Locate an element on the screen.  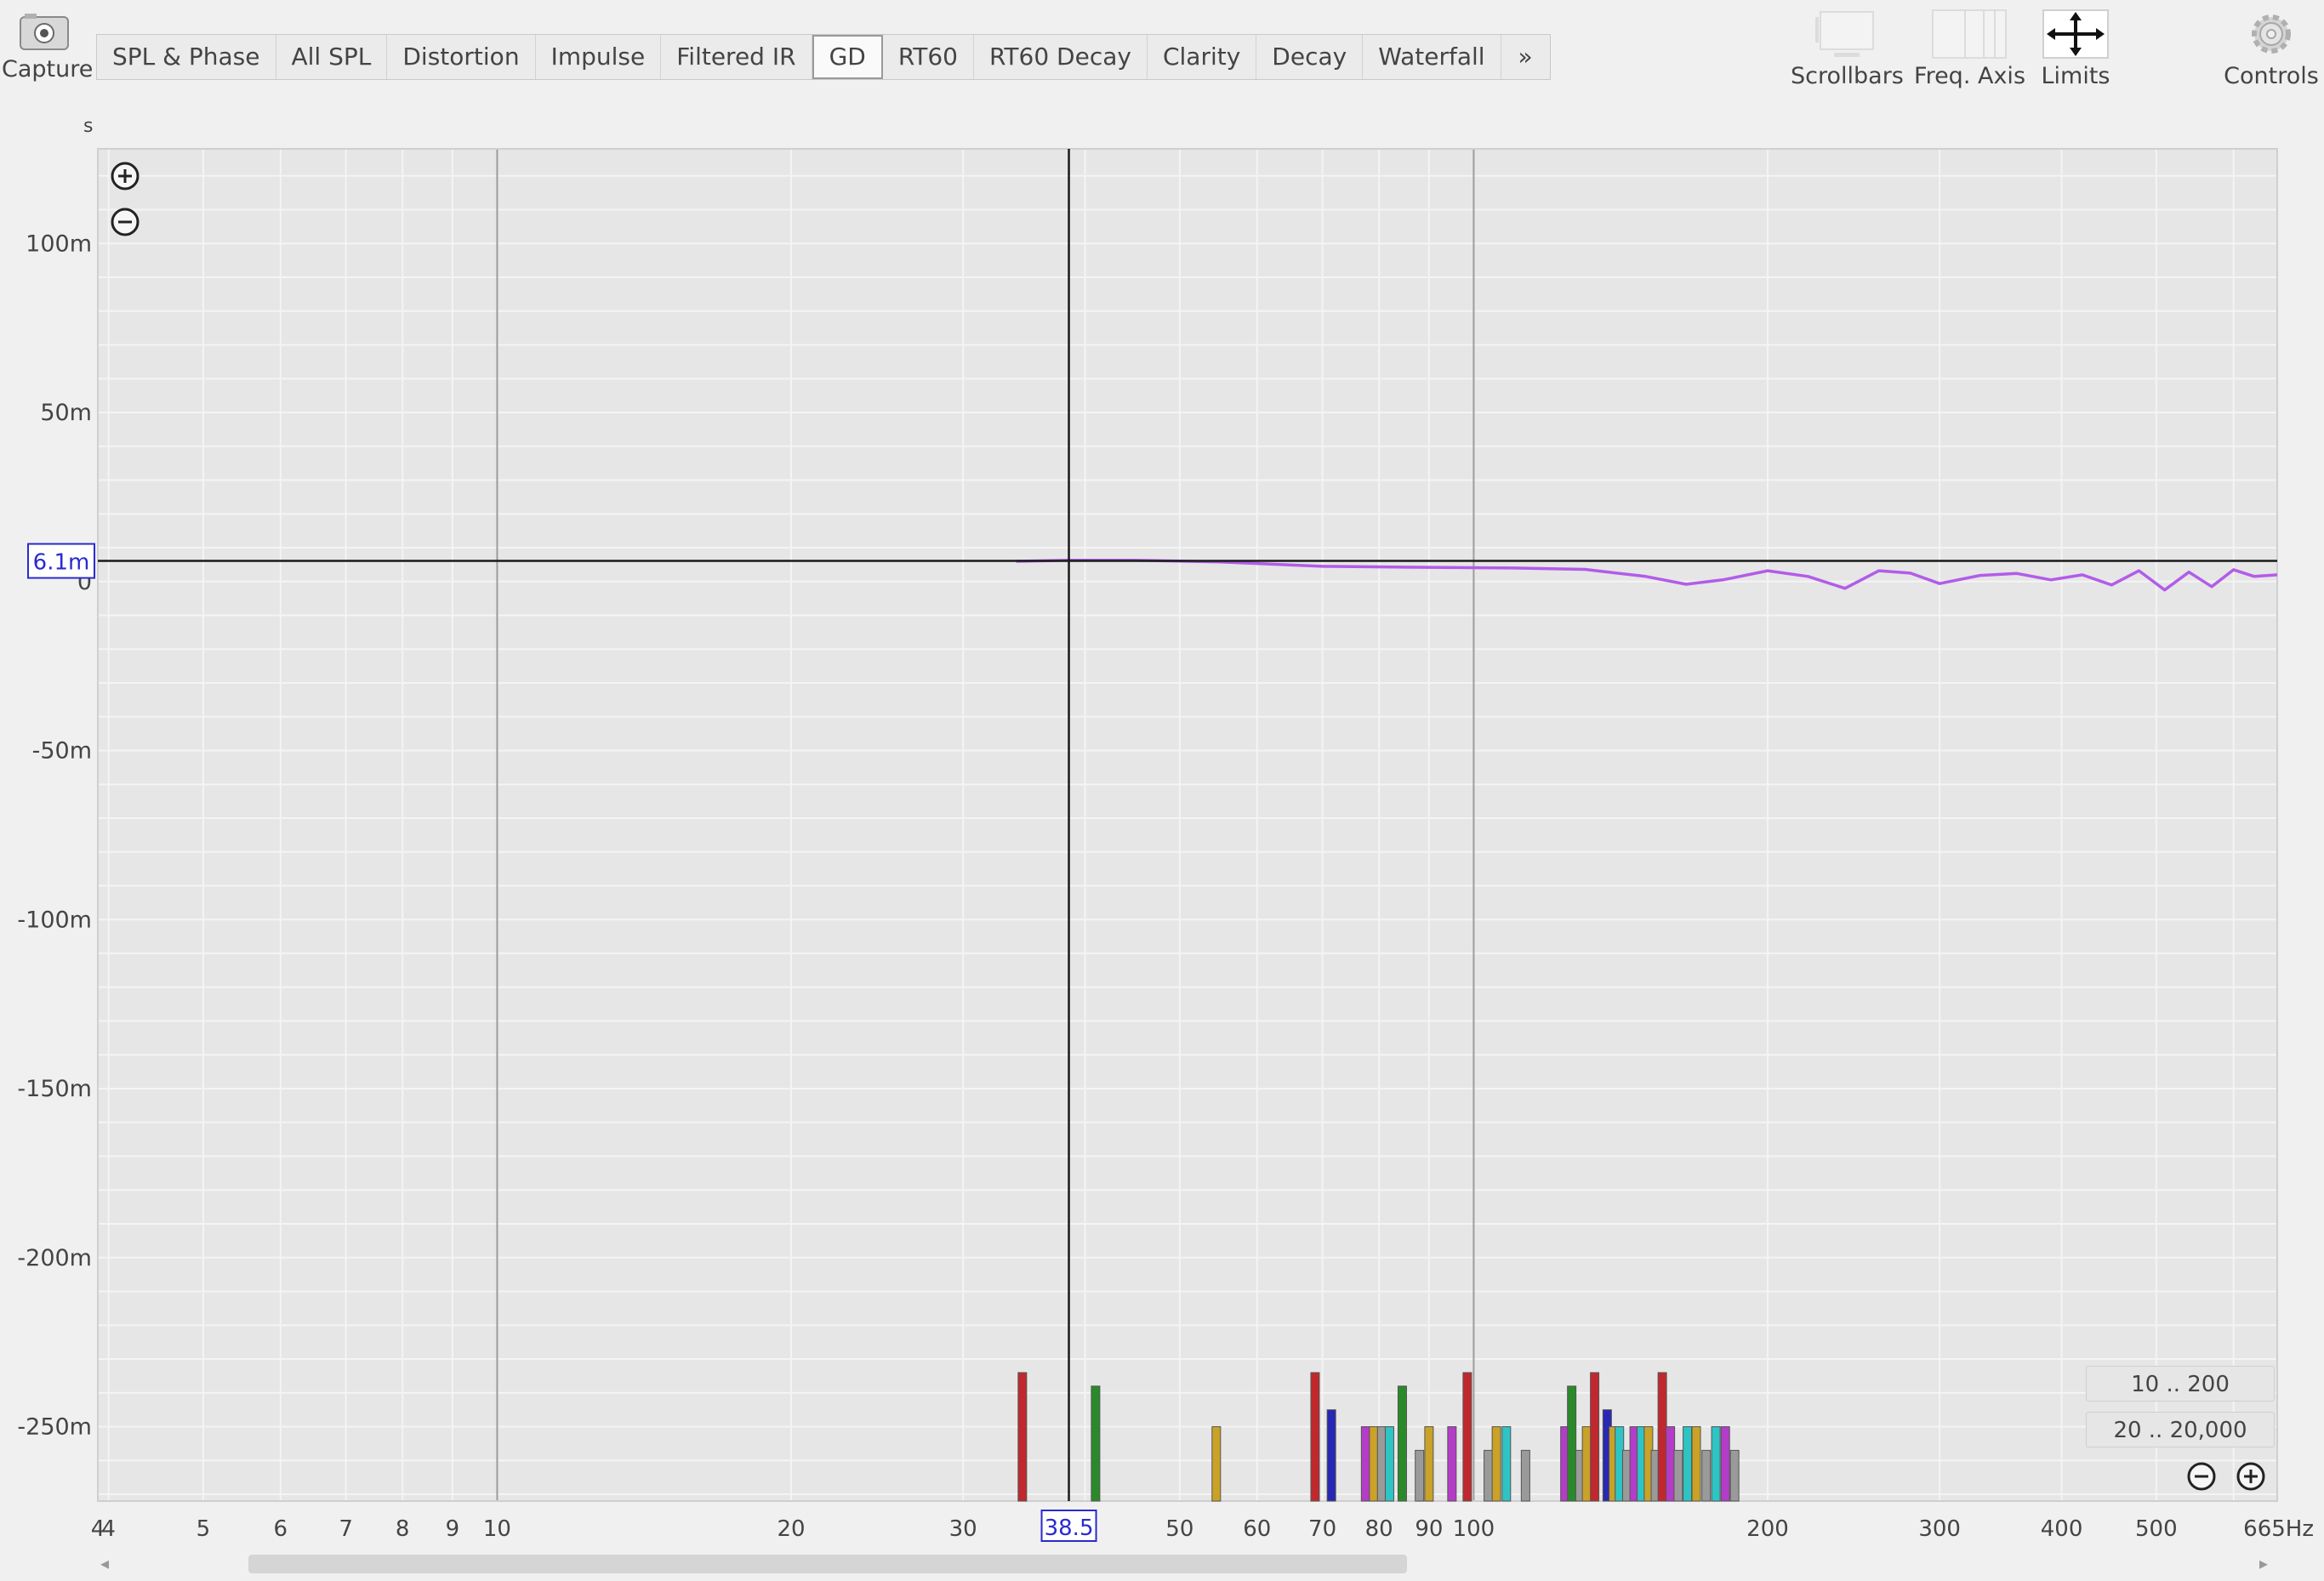
cursor-x-label: 38.5 is located at coordinates (1069, 1528).